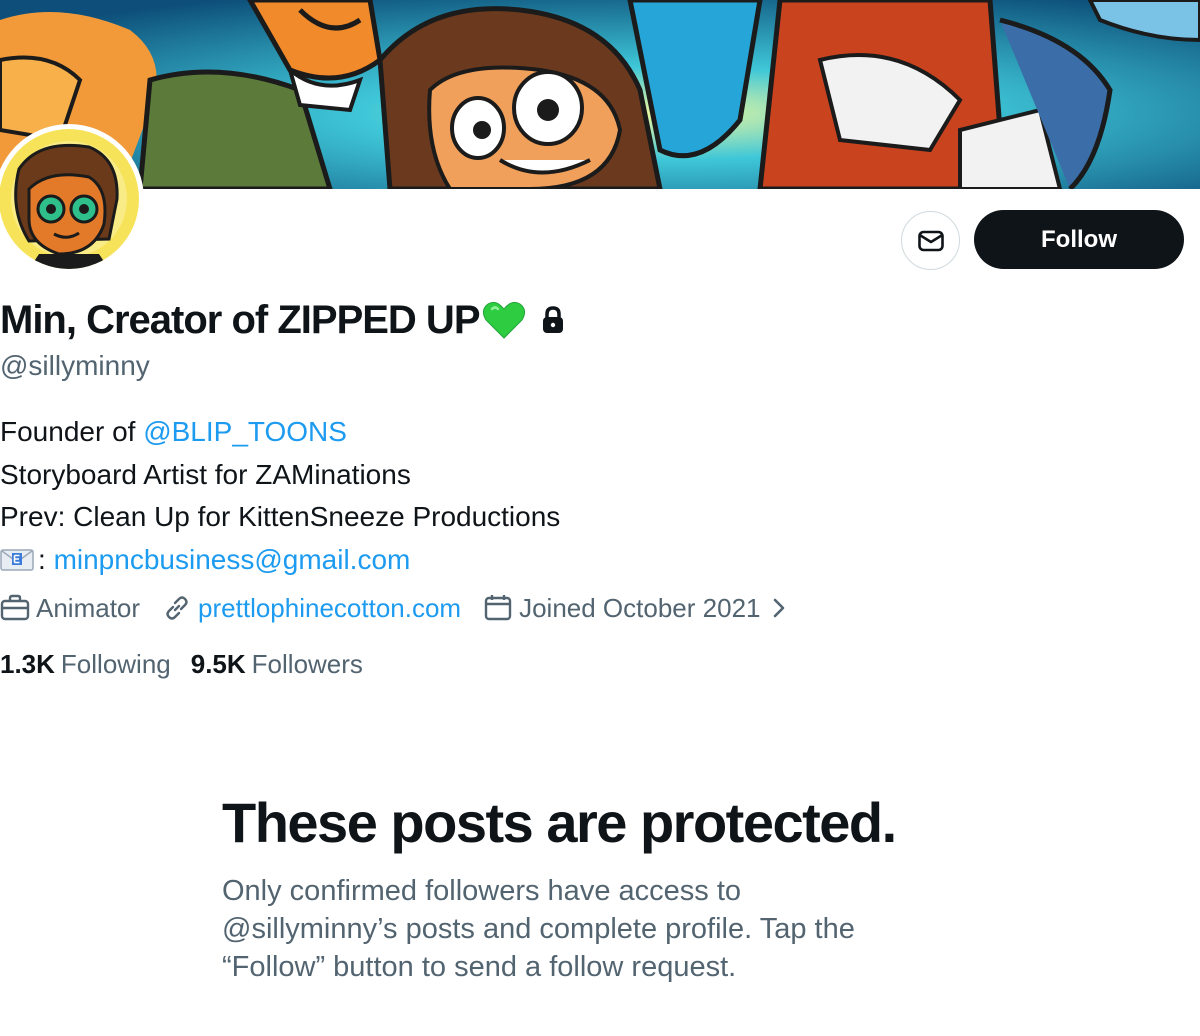 The width and height of the screenshot is (1200, 1036). Describe the element at coordinates (27, 663) in the screenshot. I see `following-value: 1.3K` at that location.